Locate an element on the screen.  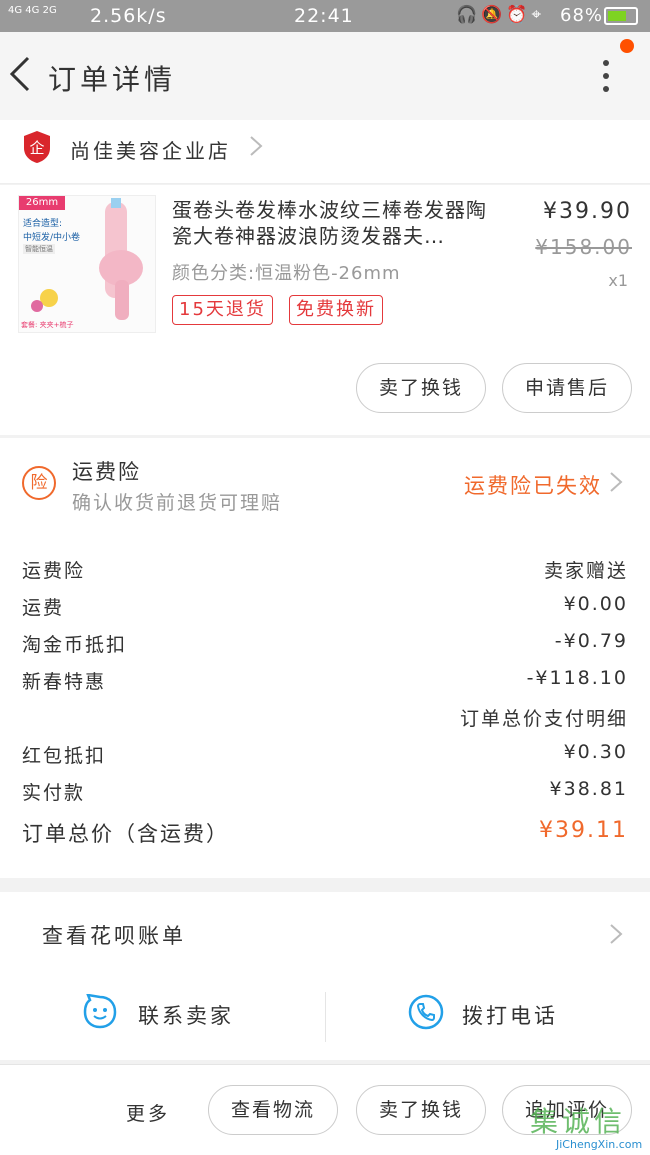
huabei-section: 查看花呗账单 联系卖家 拨打电话 is located at coordinates (325, 976).